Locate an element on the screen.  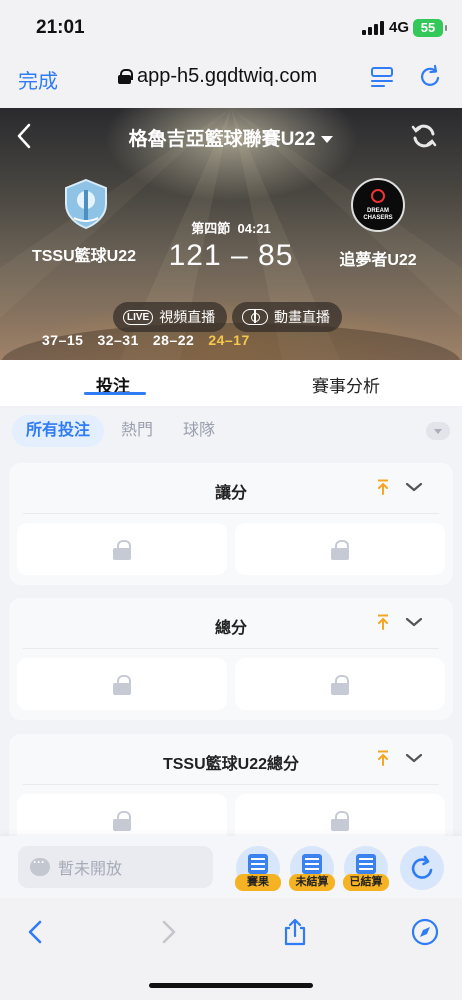
collapse-all-icon is located at coordinates (438, 431).